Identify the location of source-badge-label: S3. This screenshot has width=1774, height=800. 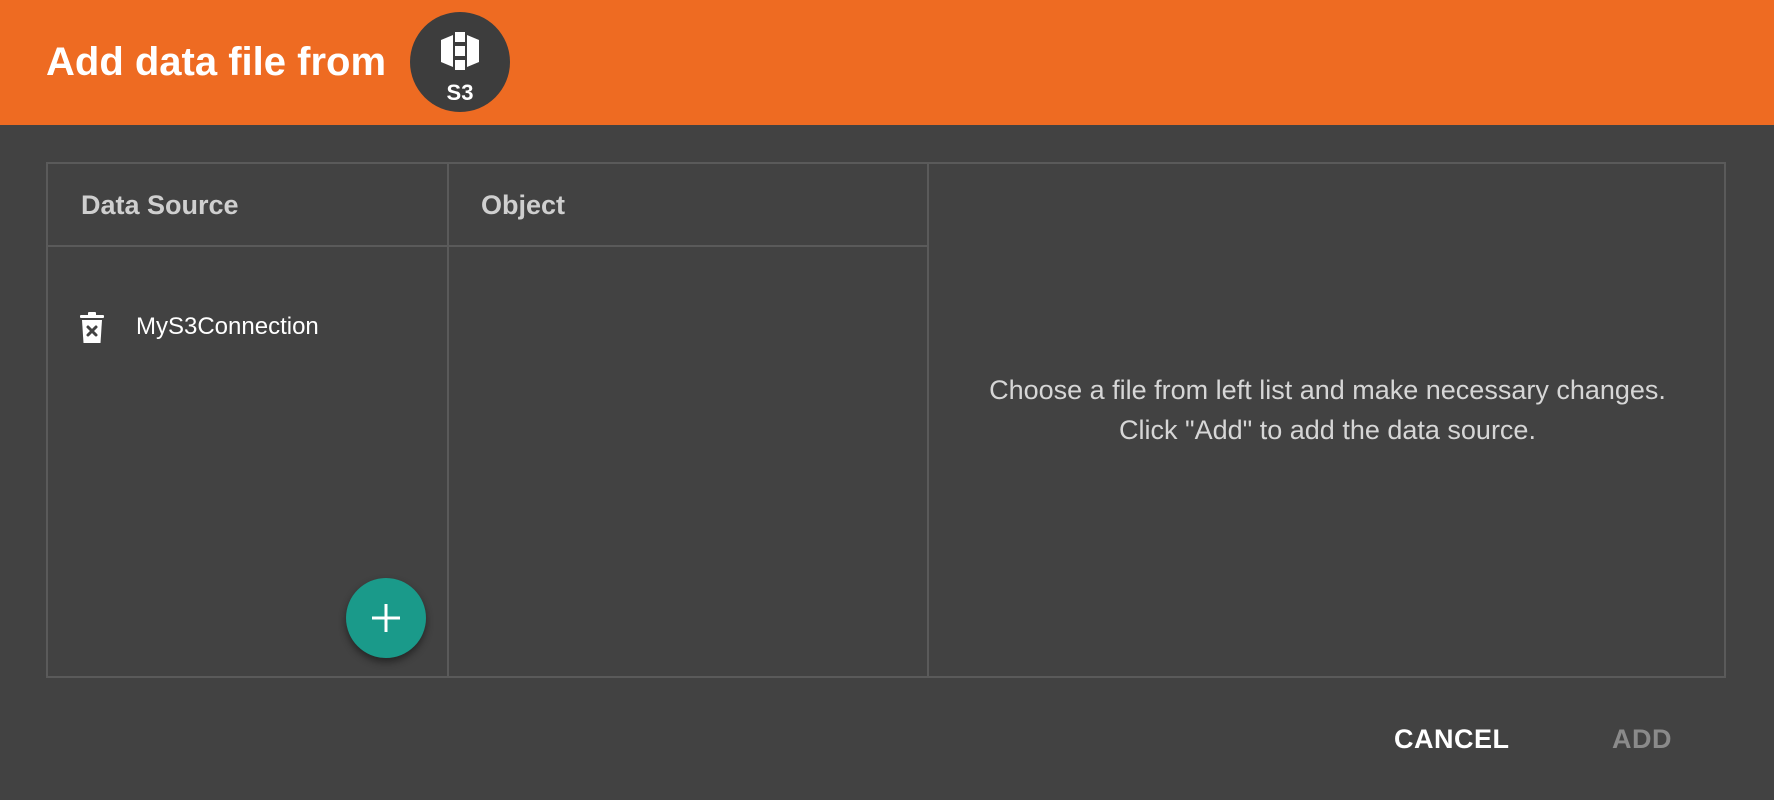
(460, 92).